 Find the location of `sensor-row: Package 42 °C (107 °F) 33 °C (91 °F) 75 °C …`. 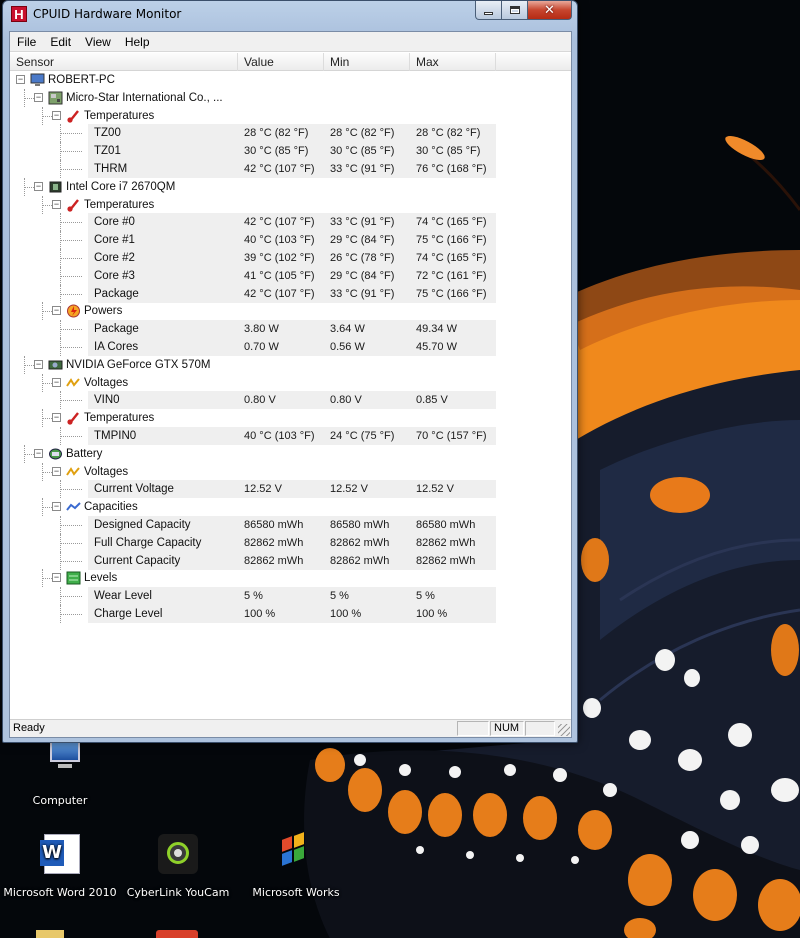

sensor-row: Package 42 °C (107 °F) 33 °C (91 °F) 75 °C … is located at coordinates (290, 293).